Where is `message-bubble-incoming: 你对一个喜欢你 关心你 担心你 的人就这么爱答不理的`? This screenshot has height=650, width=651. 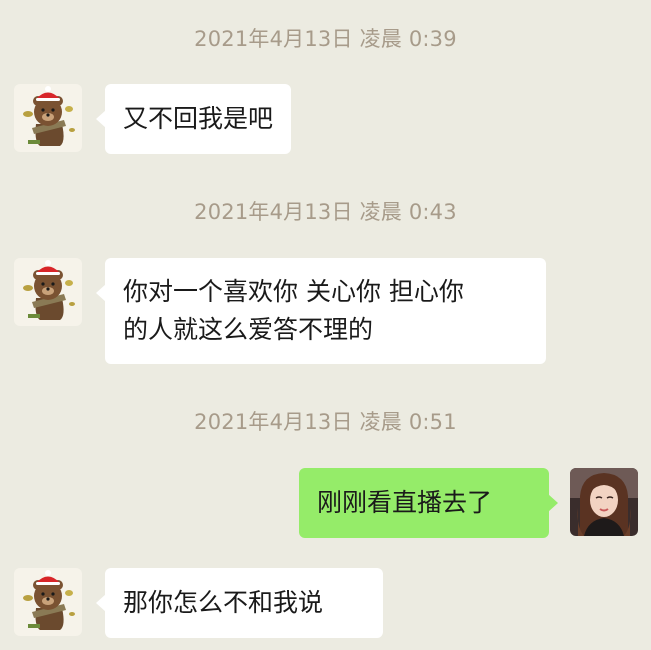 message-bubble-incoming: 你对一个喜欢你 关心你 担心你 的人就这么爱答不理的 is located at coordinates (321, 311).